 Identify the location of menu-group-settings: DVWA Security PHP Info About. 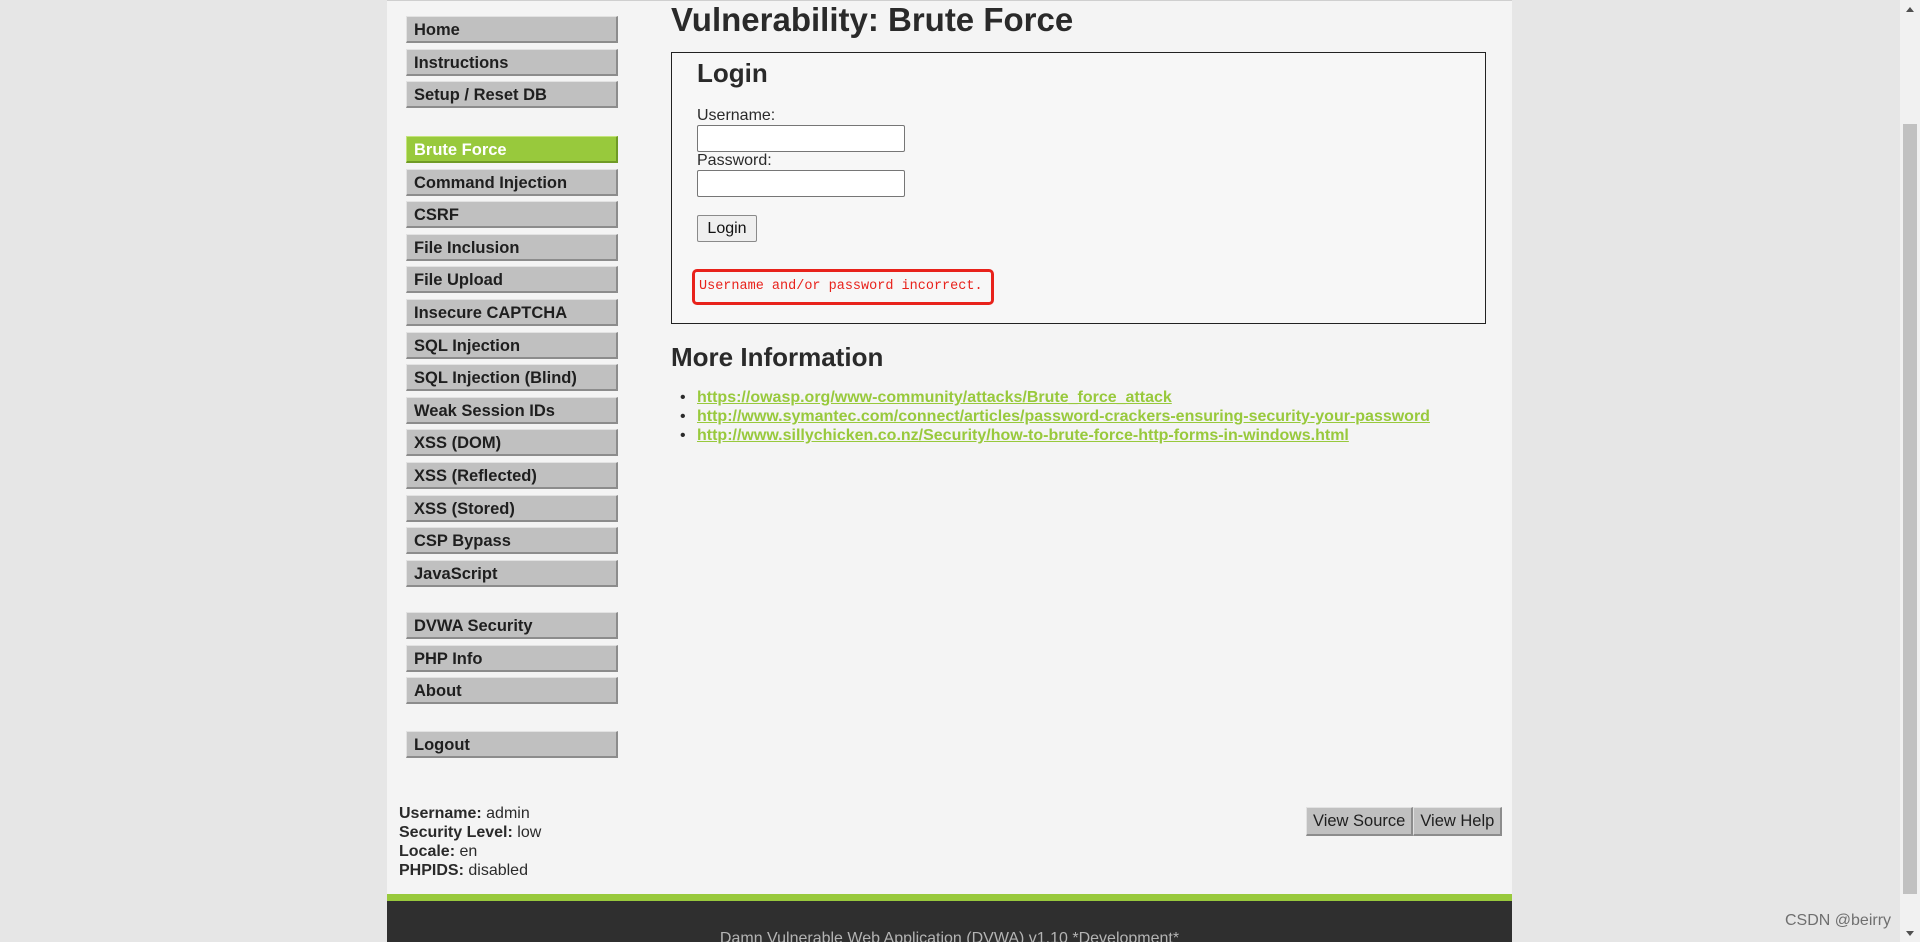
(512, 661).